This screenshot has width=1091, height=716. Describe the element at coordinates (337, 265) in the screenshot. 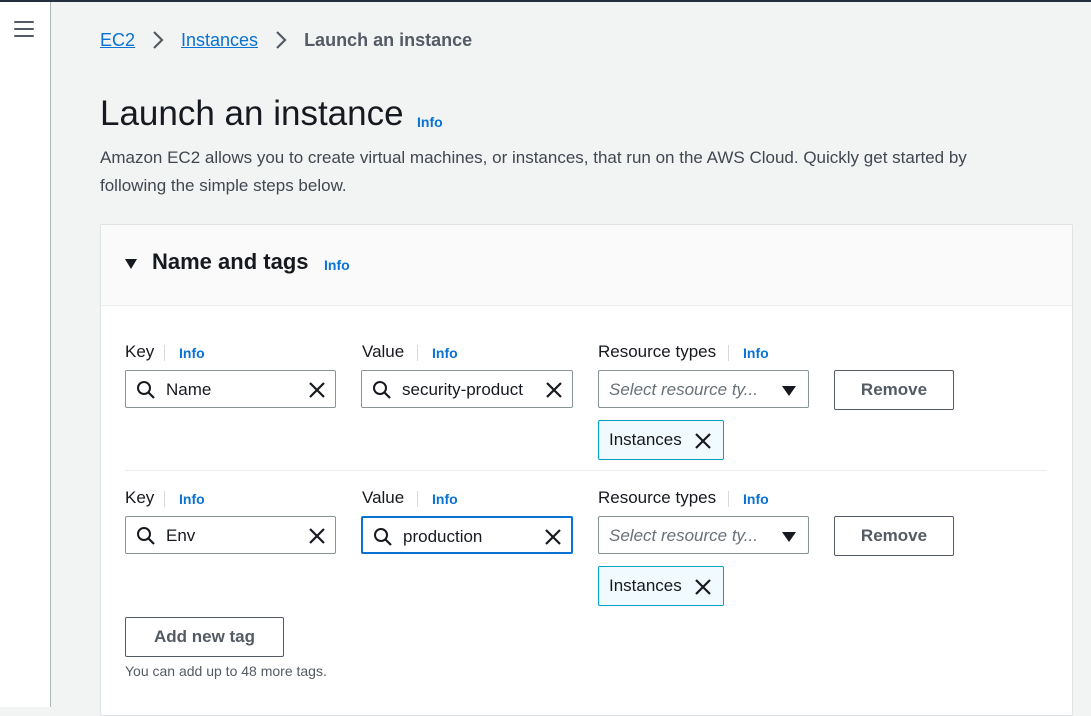

I see `panel-info-link: Info` at that location.